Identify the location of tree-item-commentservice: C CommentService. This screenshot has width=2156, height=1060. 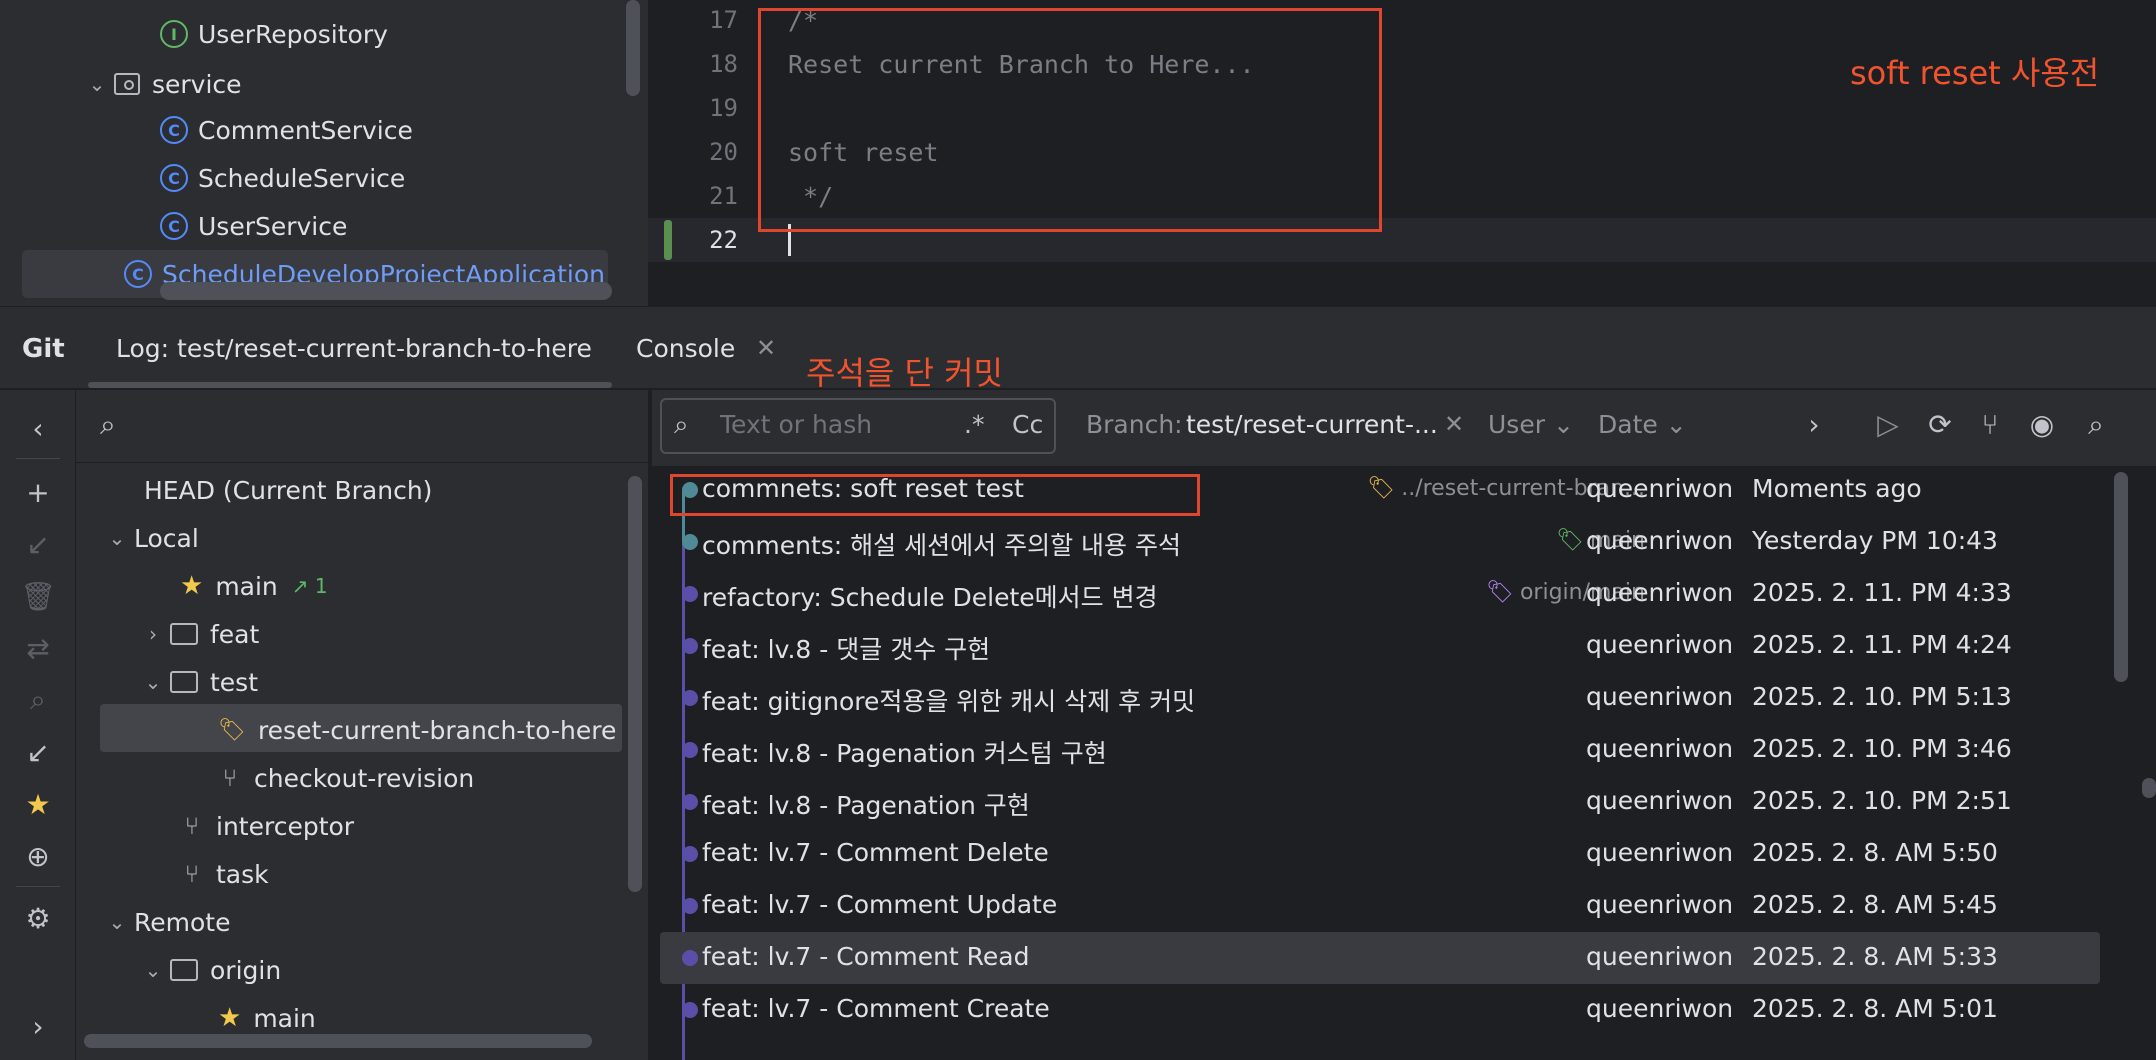
(286, 130).